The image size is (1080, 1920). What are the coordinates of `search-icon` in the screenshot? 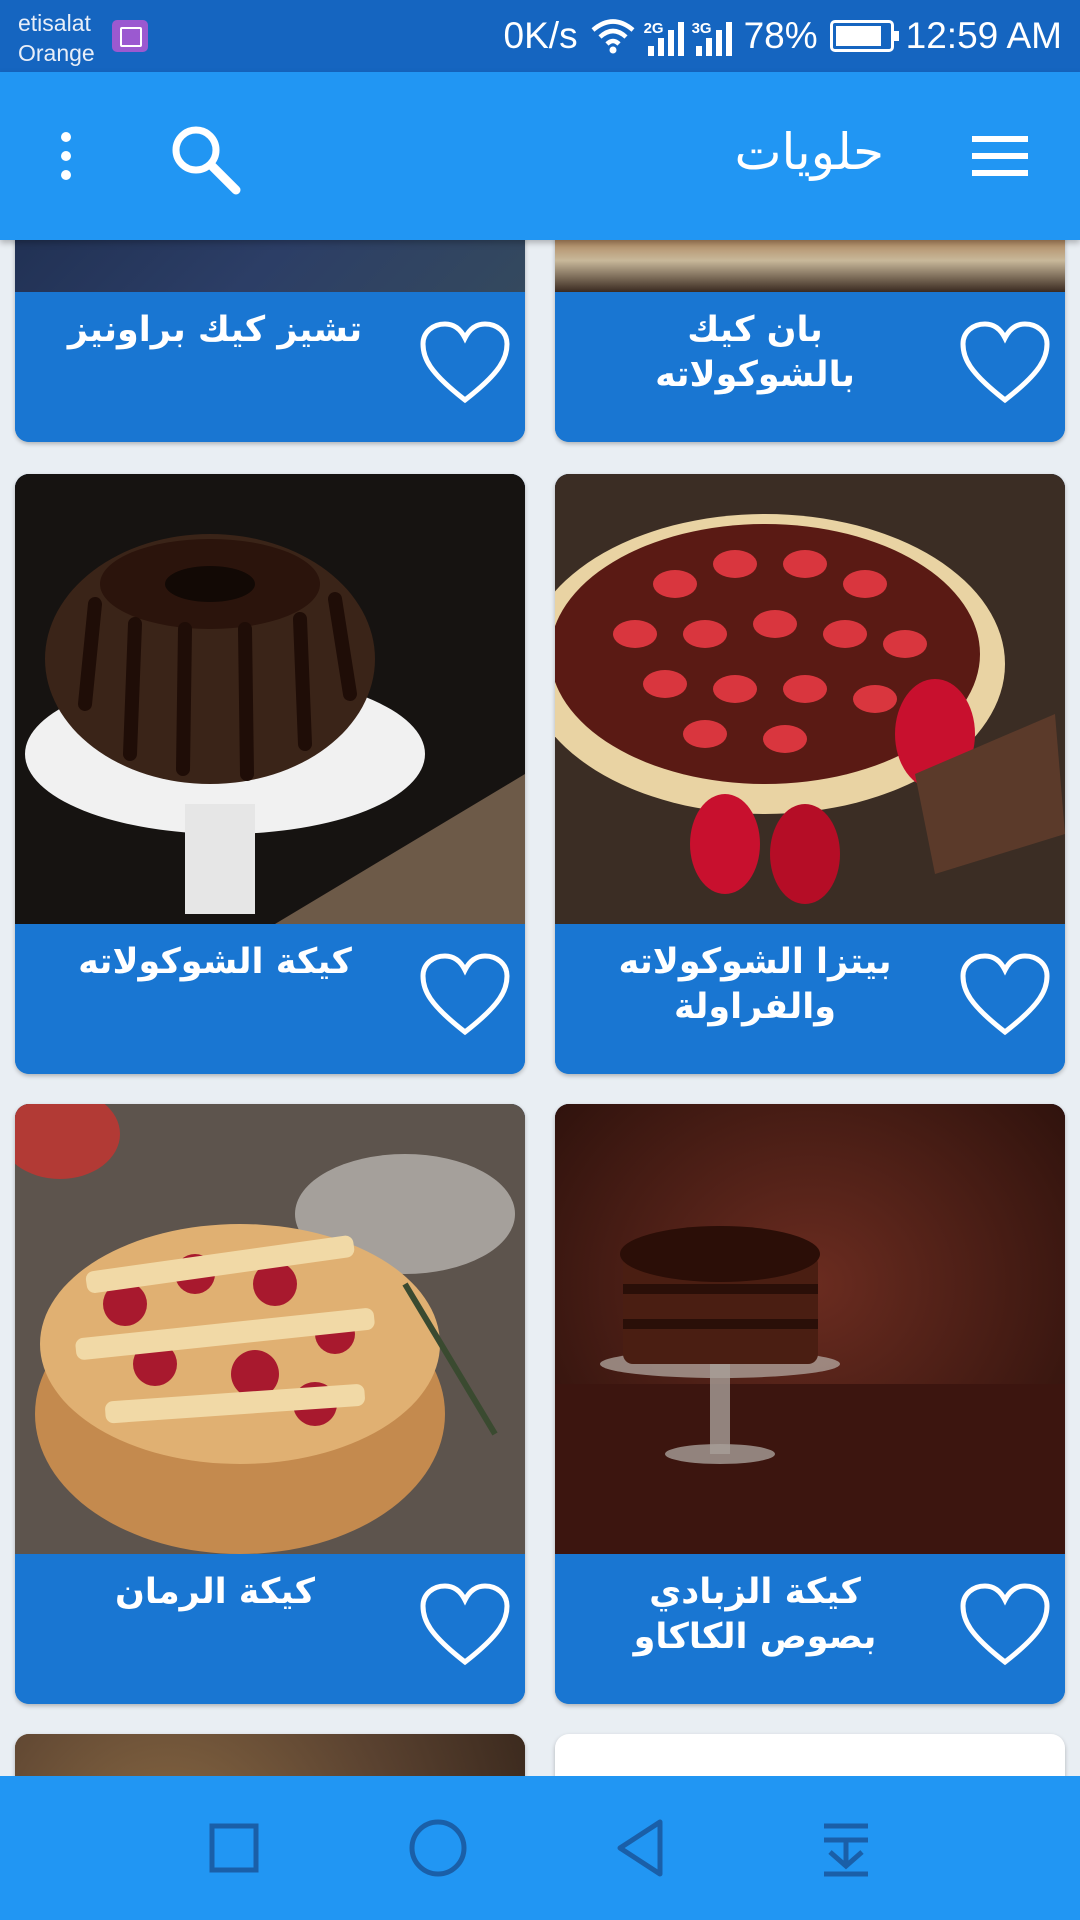 It's located at (206, 160).